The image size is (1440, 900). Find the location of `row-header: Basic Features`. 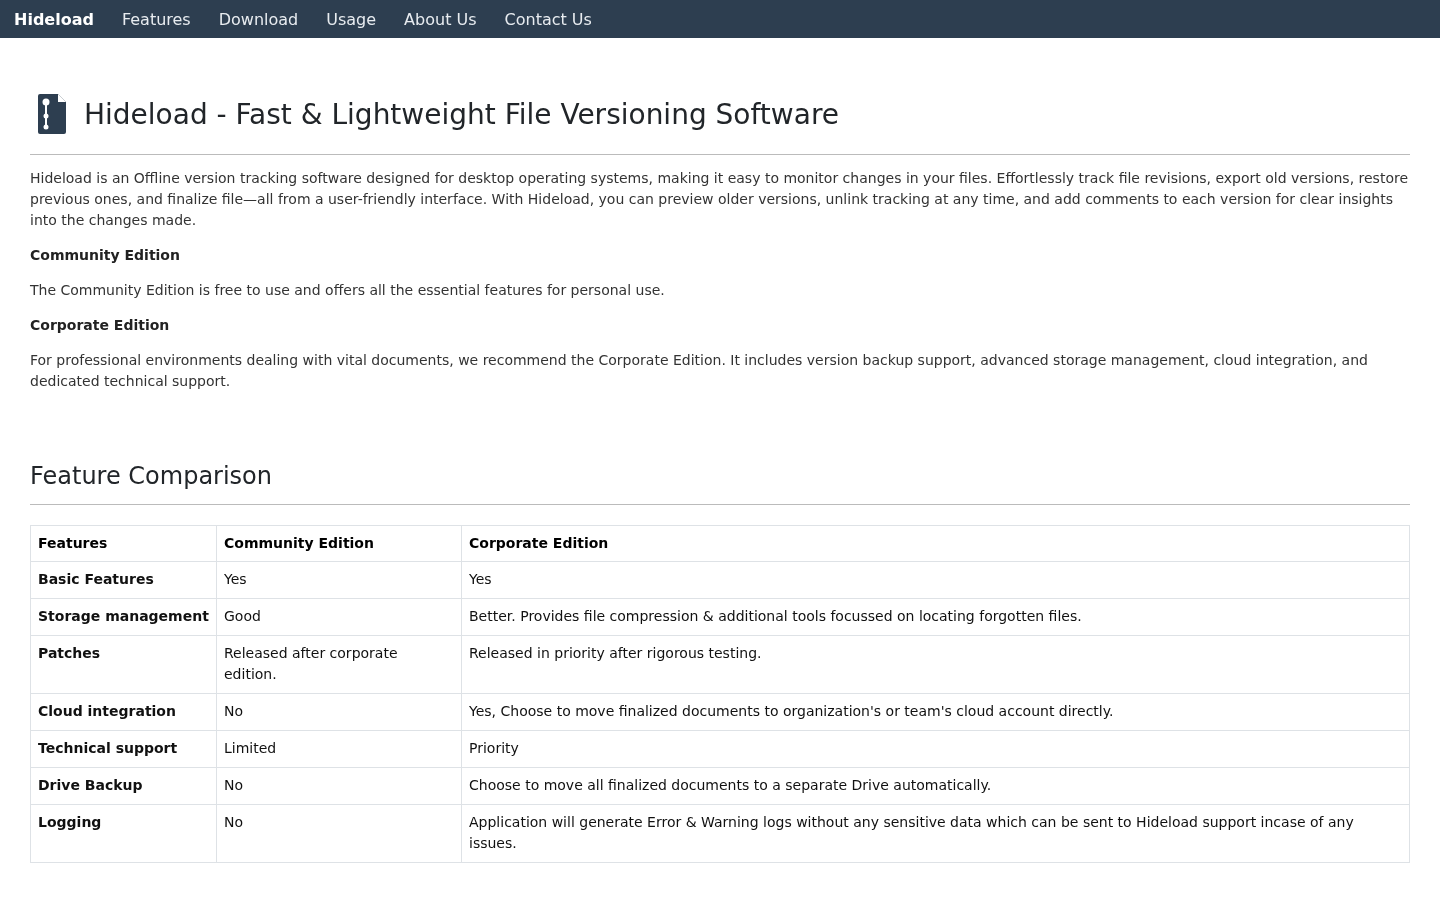

row-header: Basic Features is located at coordinates (123, 580).